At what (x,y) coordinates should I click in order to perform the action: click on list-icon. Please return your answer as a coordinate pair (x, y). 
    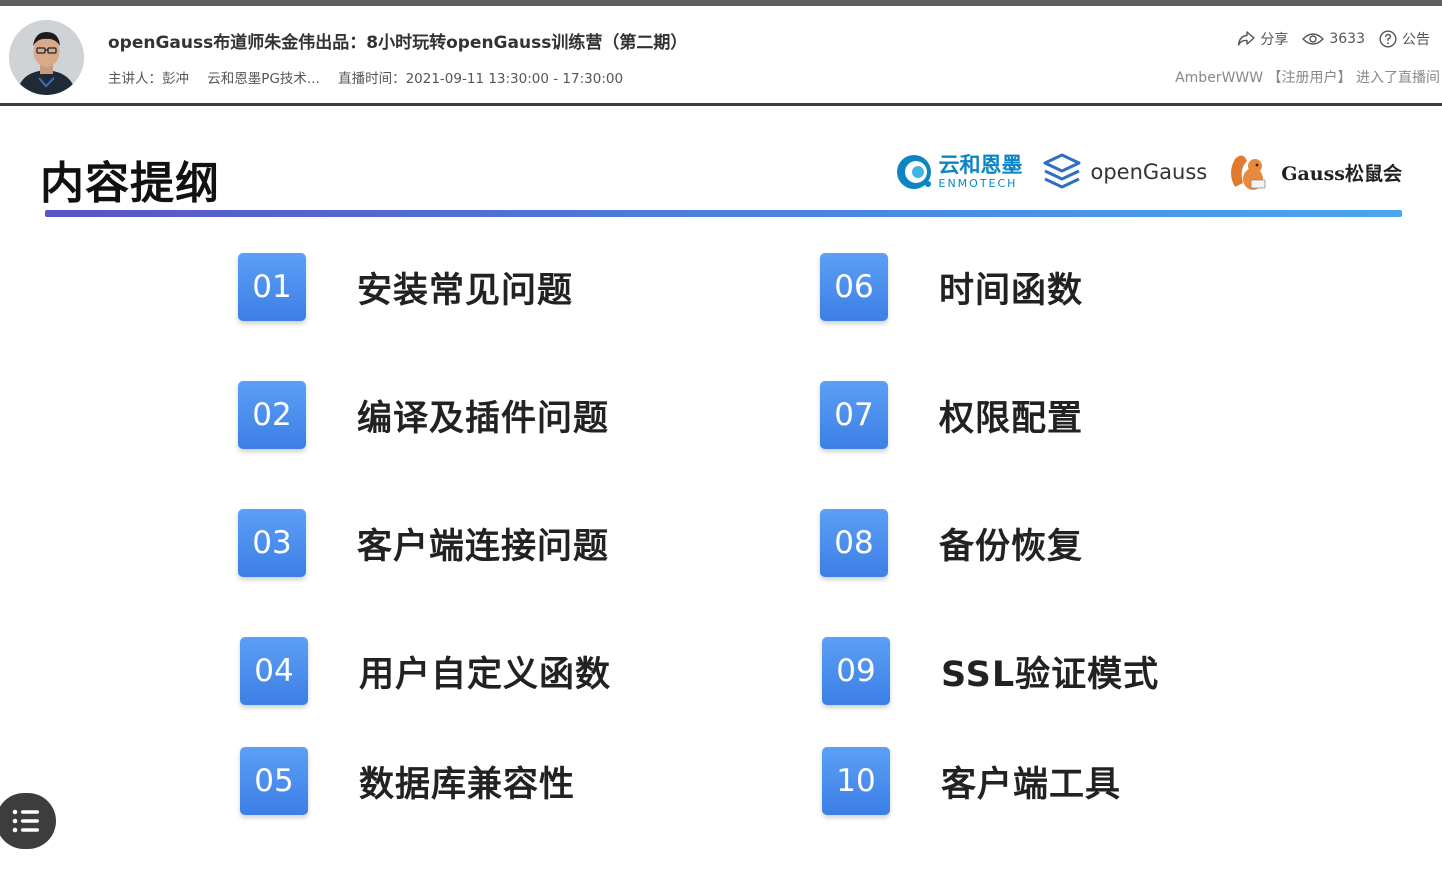
    Looking at the image, I should click on (25, 821).